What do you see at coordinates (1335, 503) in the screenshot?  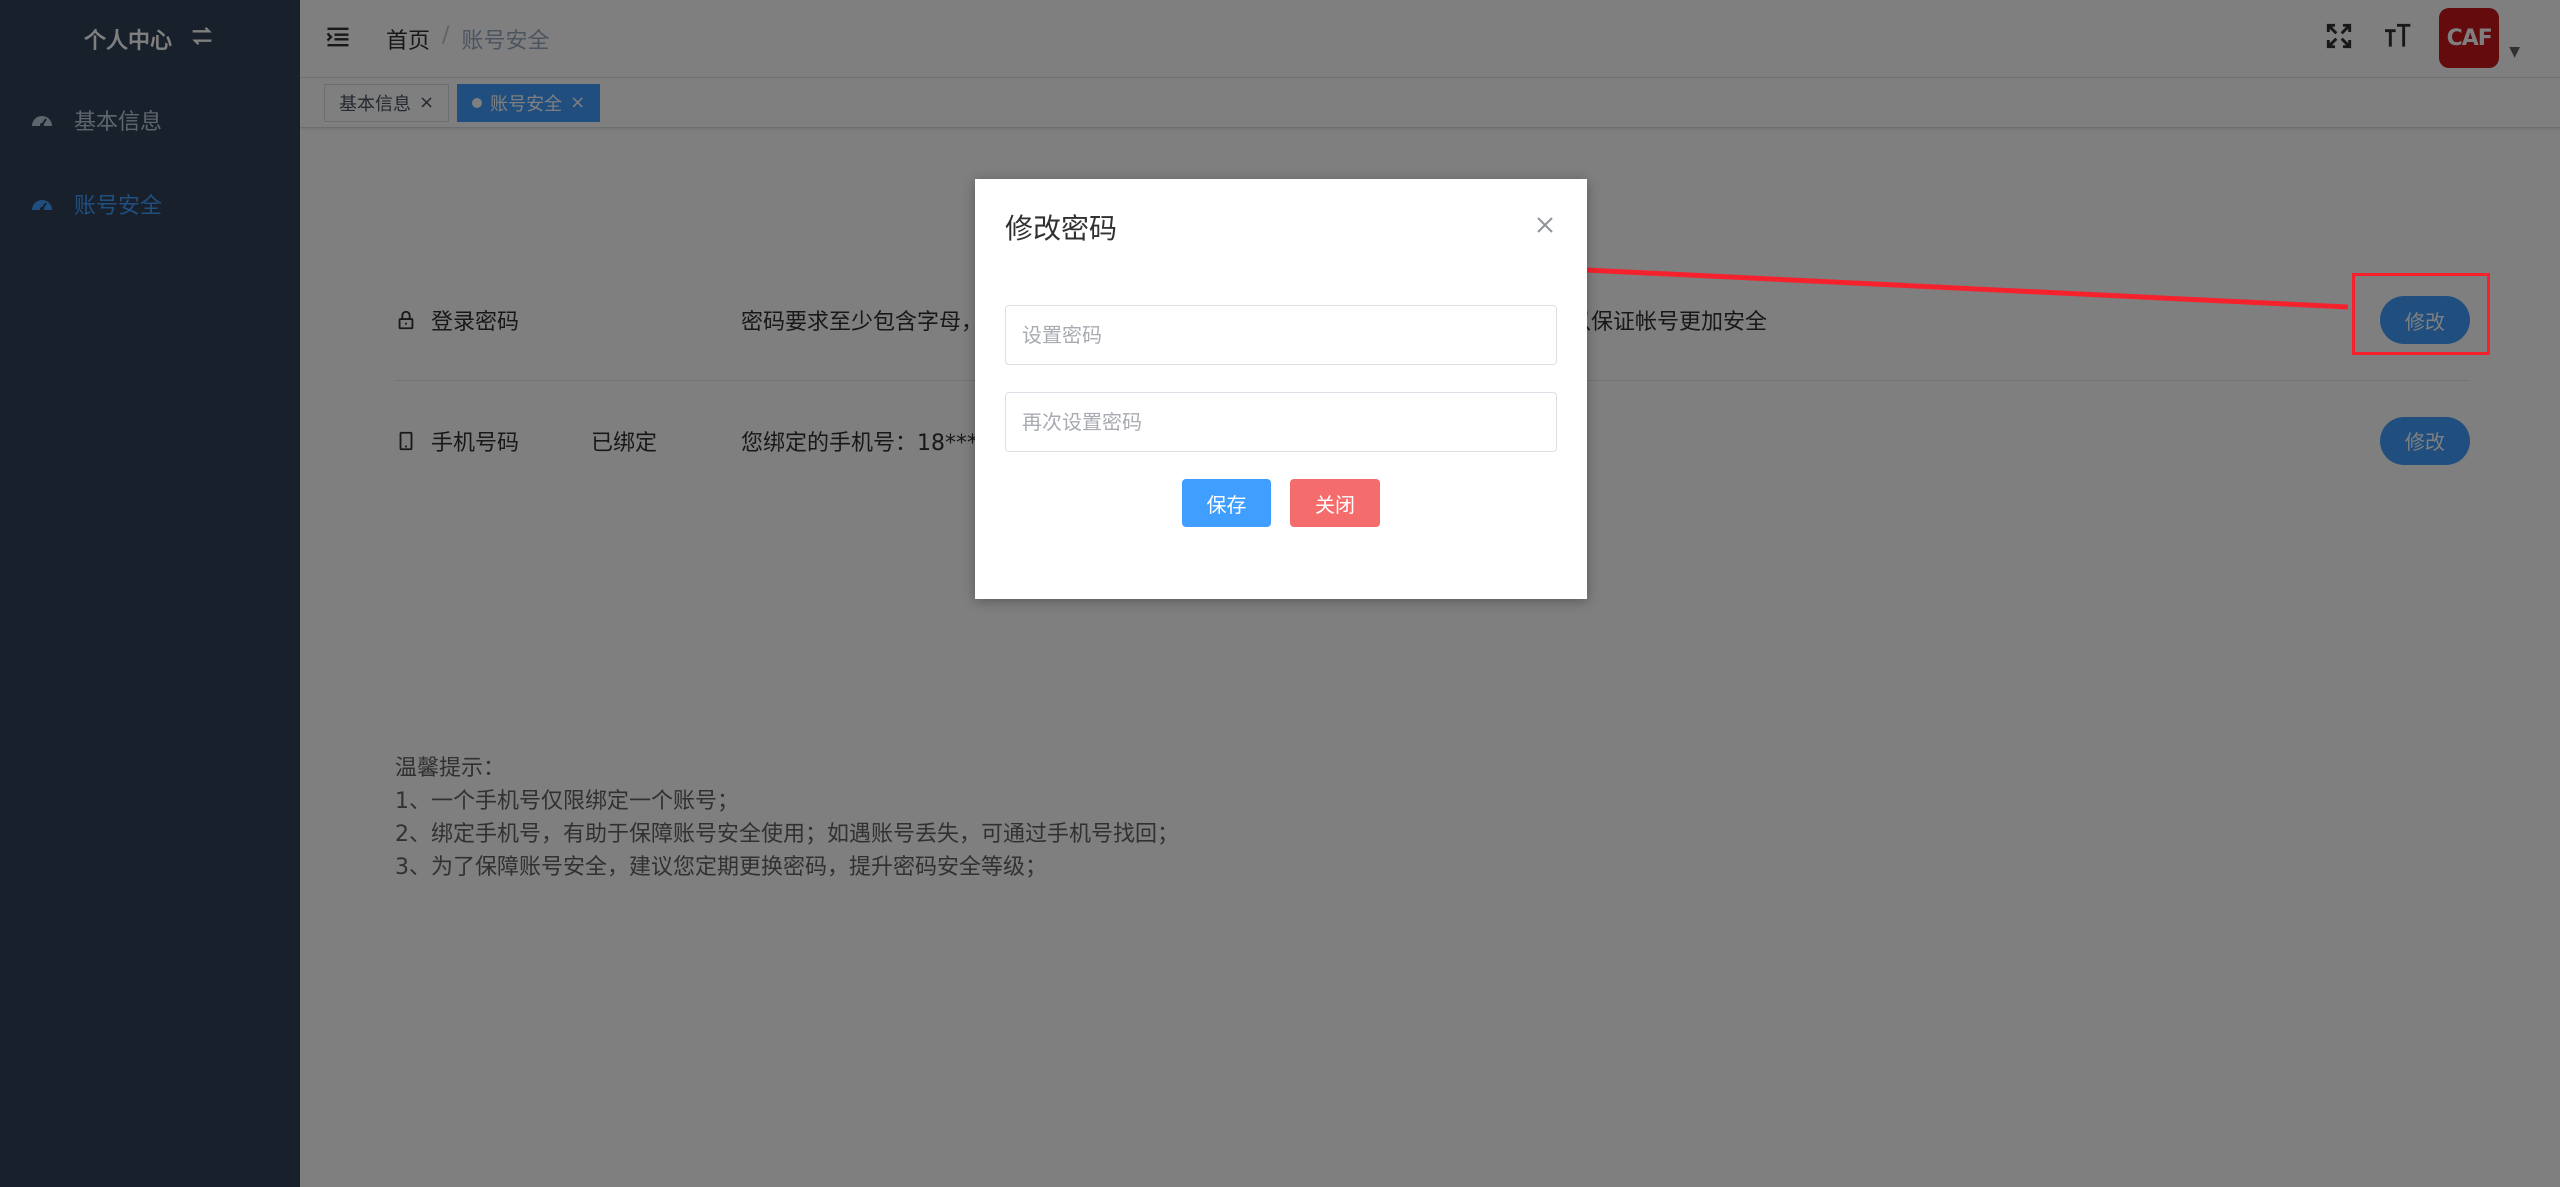 I see `close-button: 关闭` at bounding box center [1335, 503].